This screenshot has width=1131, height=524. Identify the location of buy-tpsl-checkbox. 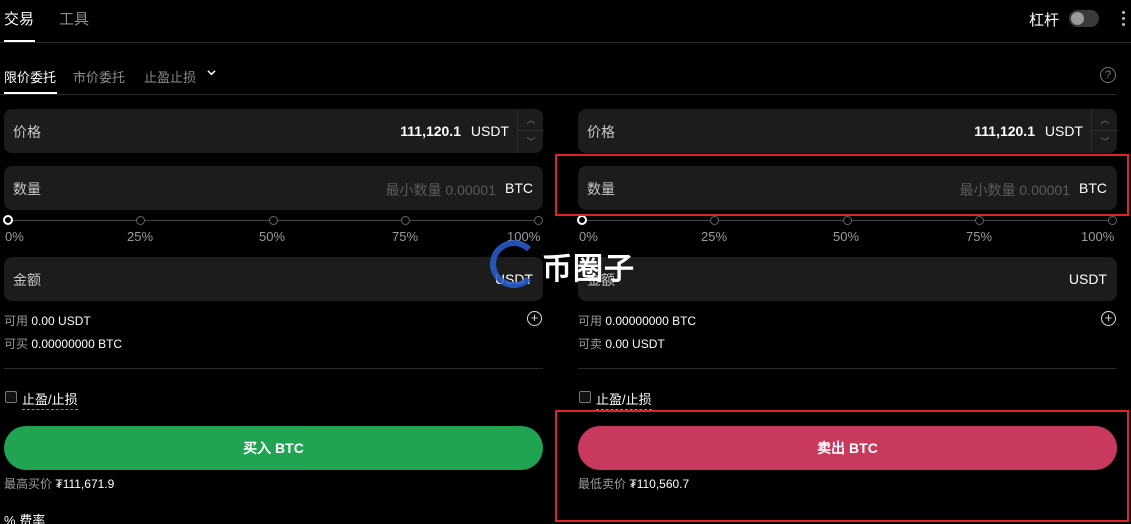
(11, 397).